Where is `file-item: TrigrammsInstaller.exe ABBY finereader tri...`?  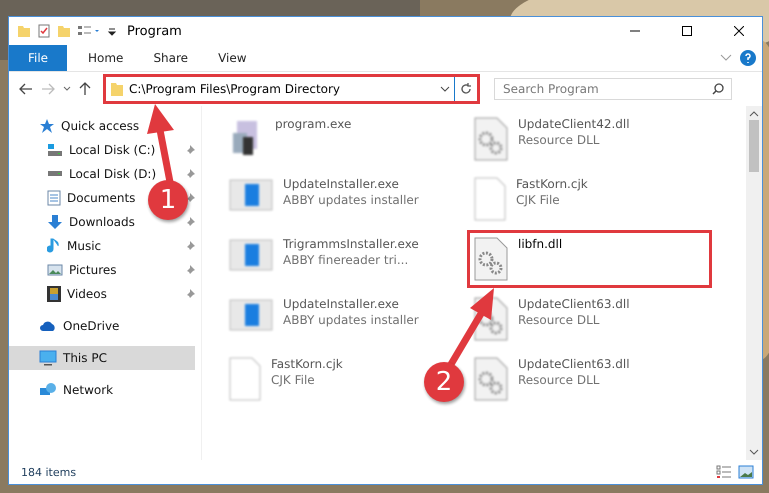
file-item: TrigrammsInstaller.exe ABBY finereader tri... is located at coordinates (324, 255).